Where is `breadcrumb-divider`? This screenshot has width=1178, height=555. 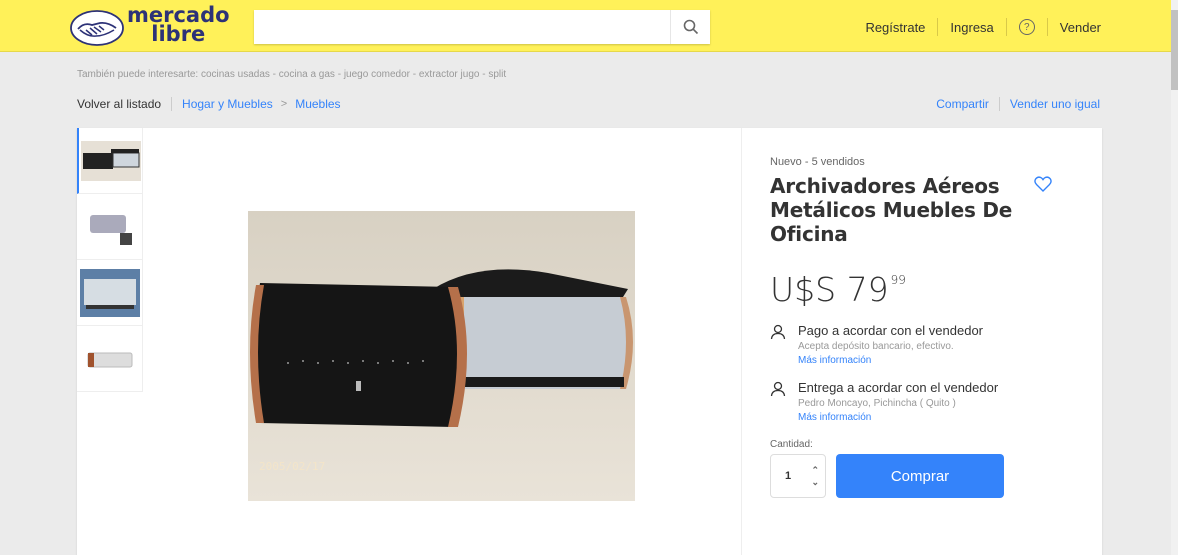 breadcrumb-divider is located at coordinates (172, 104).